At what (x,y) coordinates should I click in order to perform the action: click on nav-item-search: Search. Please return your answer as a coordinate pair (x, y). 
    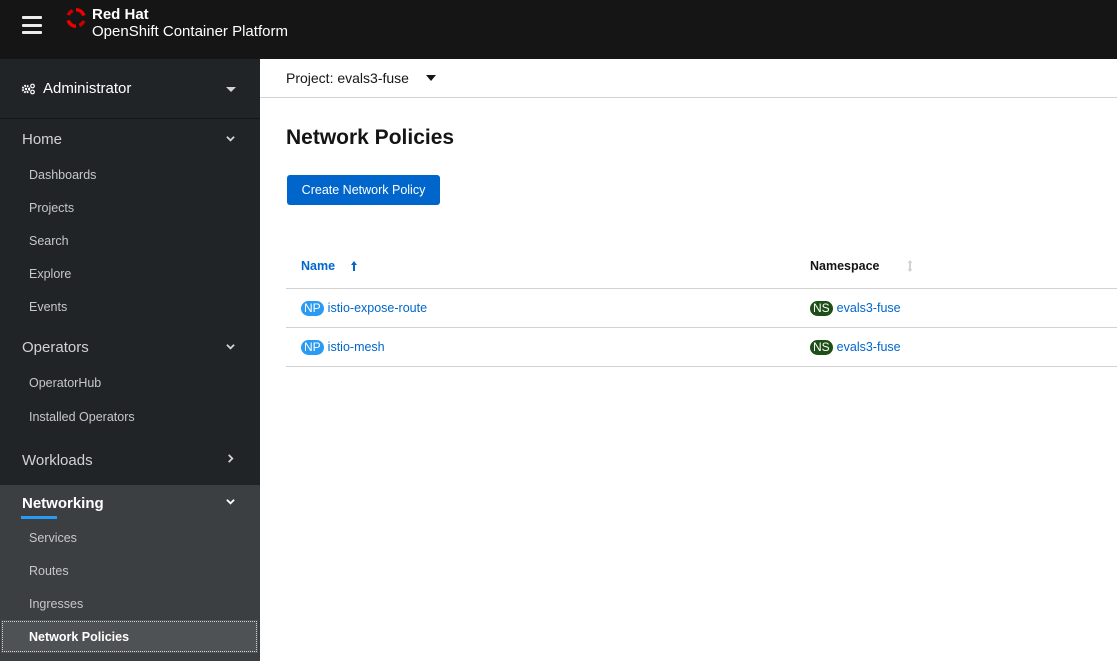
    Looking at the image, I should click on (130, 240).